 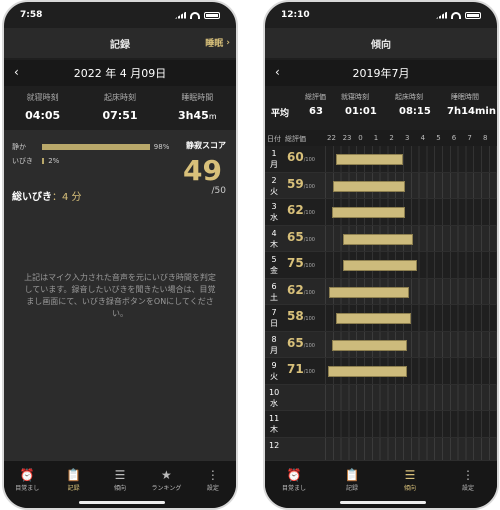 What do you see at coordinates (42, 97) in the screenshot?
I see `bedtime-label: 就寝時刻` at bounding box center [42, 97].